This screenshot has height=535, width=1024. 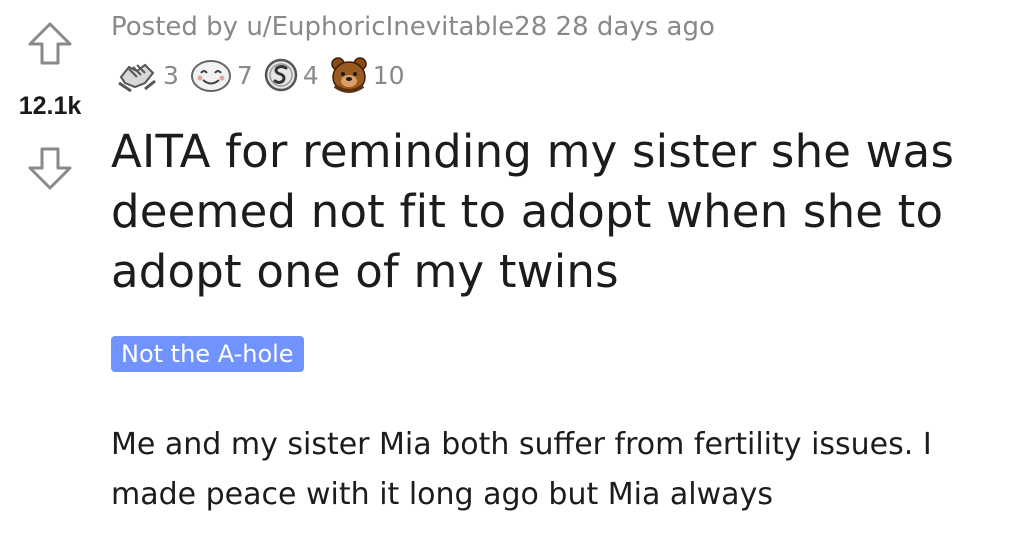 What do you see at coordinates (281, 75) in the screenshot?
I see `silver-coin-award-icon` at bounding box center [281, 75].